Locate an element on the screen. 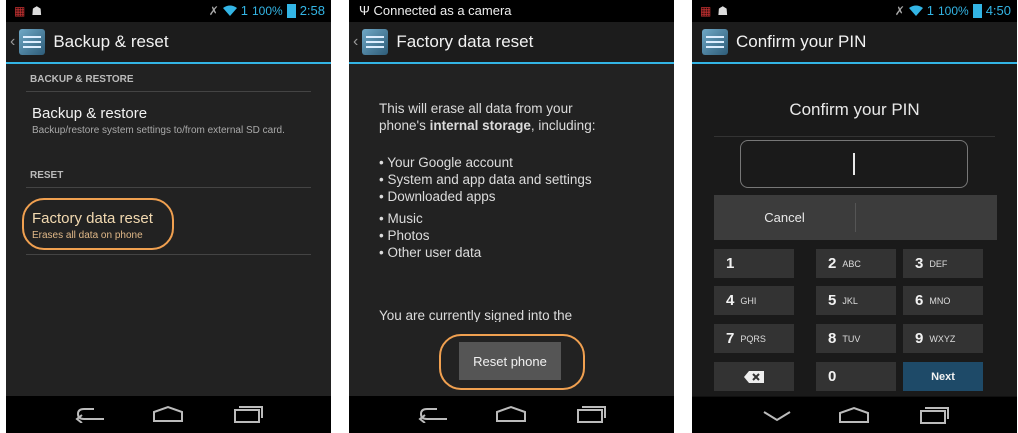  key-digit: 9 is located at coordinates (919, 338).